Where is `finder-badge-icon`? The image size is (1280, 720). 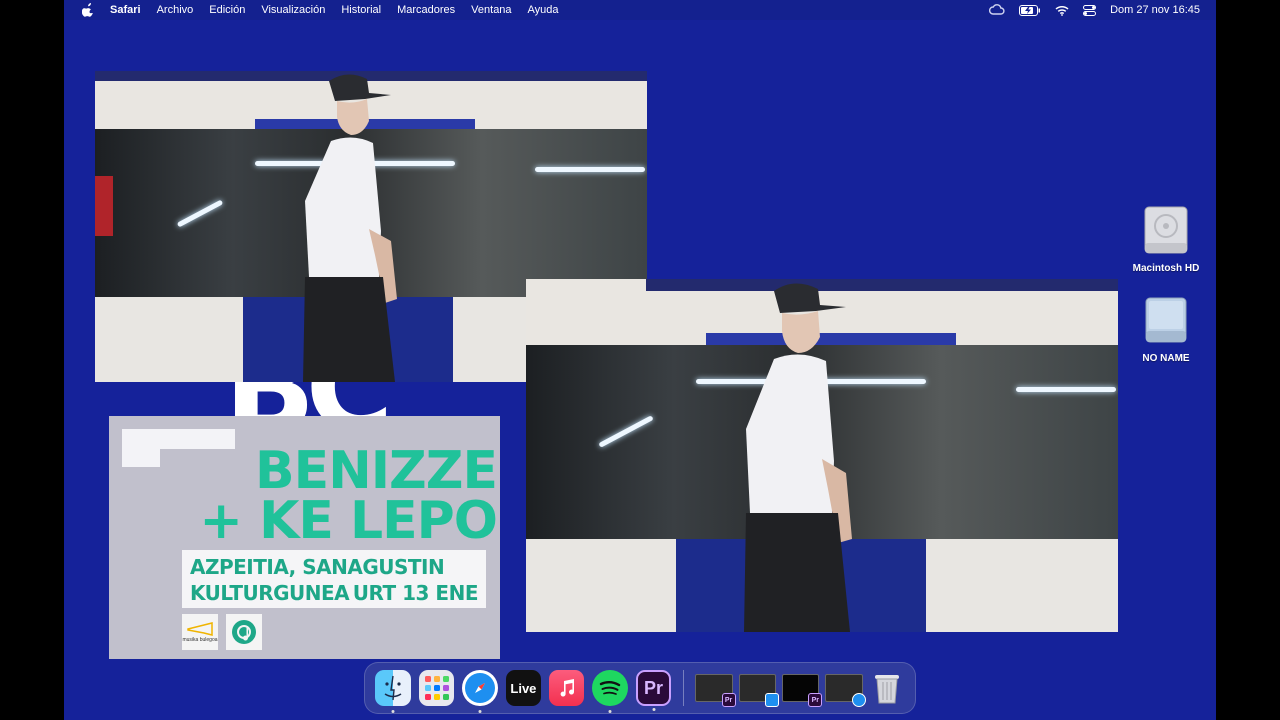 finder-badge-icon is located at coordinates (771, 700).